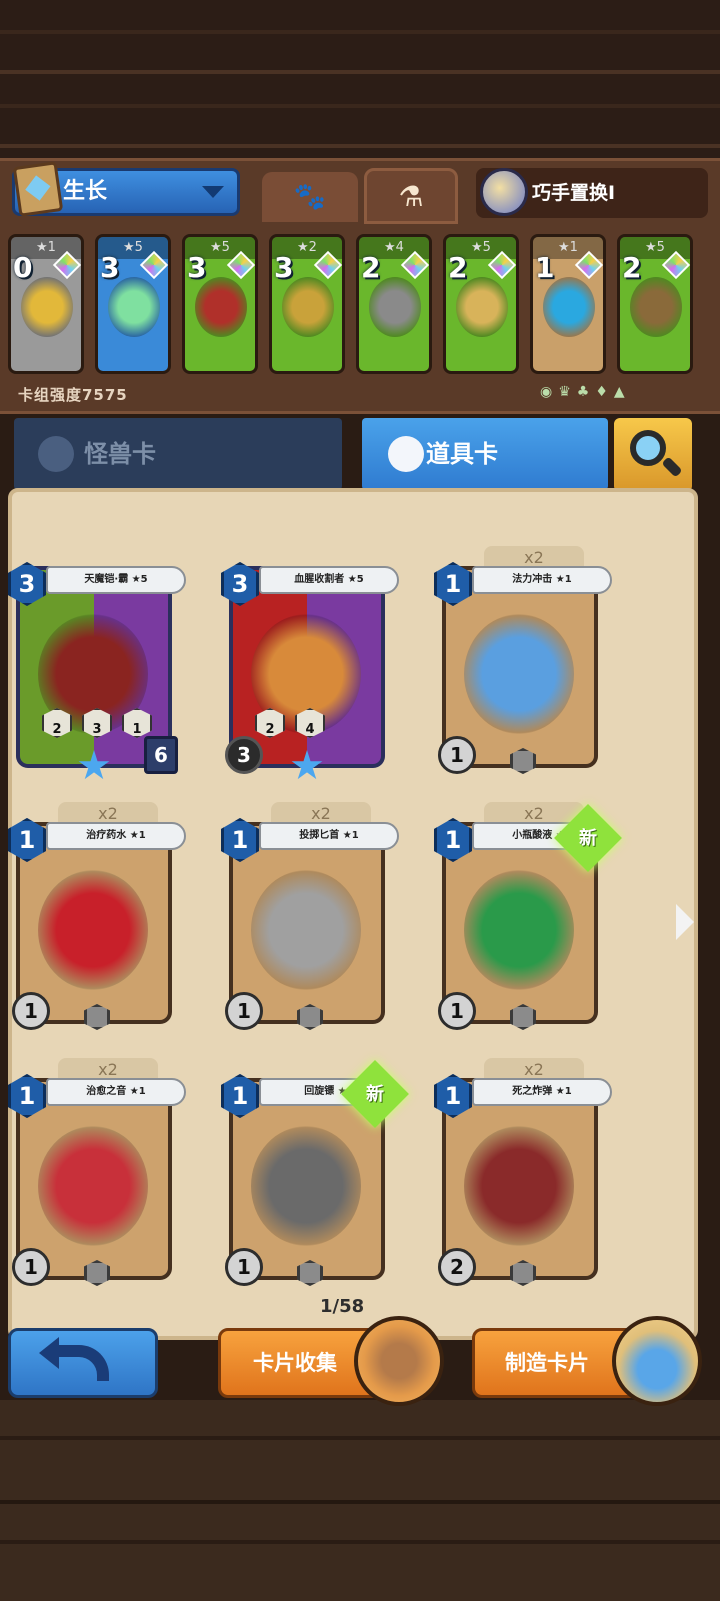  I want to click on deck-card-row: ★1 0 ★5 3 ★5 3 ★2 3 ★4 2 ★5 2 ★1 1 ★5 2, so click(360, 308).